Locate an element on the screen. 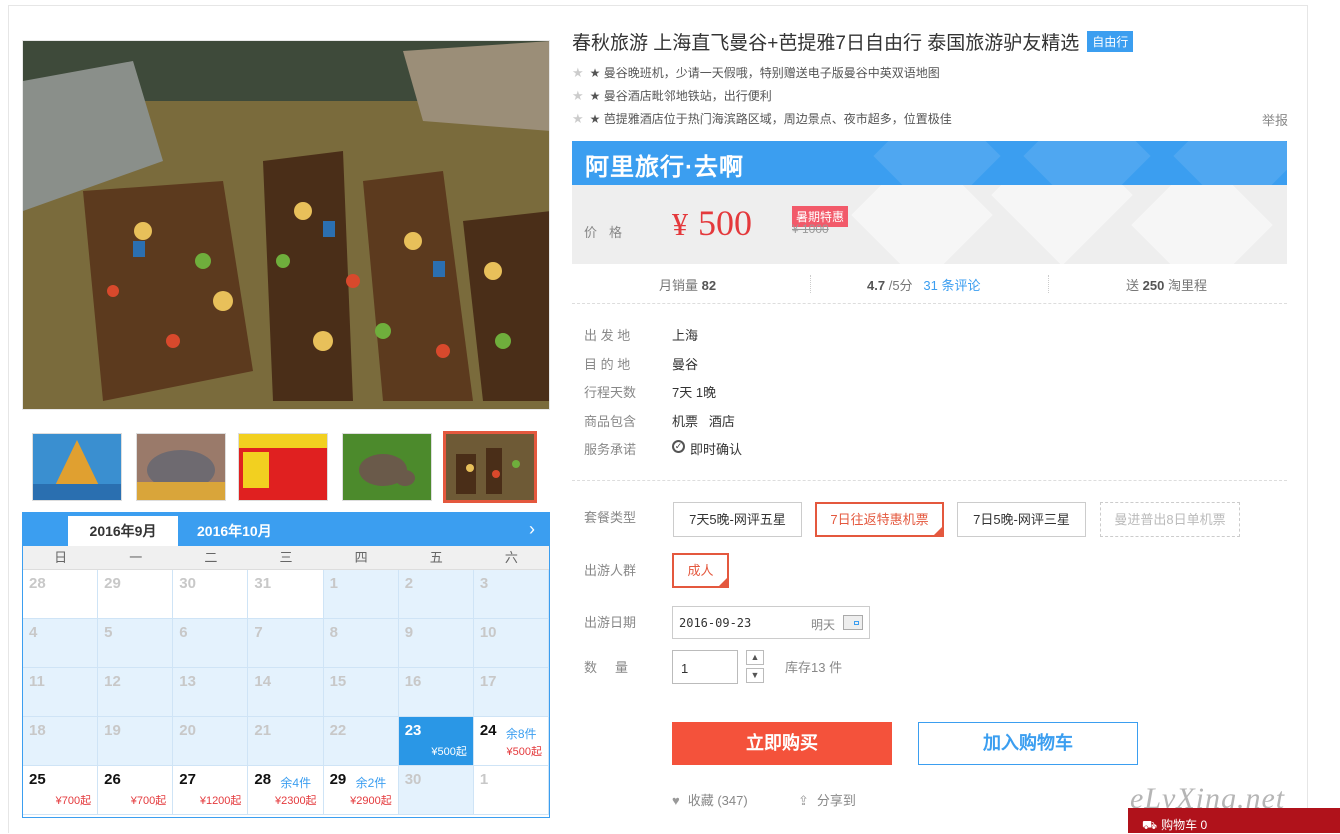  highlight-3: ★ ★ 芭提雅酒店位于热门海滨路区域，周边景点、夜市超多，位置极佳 is located at coordinates (762, 118).